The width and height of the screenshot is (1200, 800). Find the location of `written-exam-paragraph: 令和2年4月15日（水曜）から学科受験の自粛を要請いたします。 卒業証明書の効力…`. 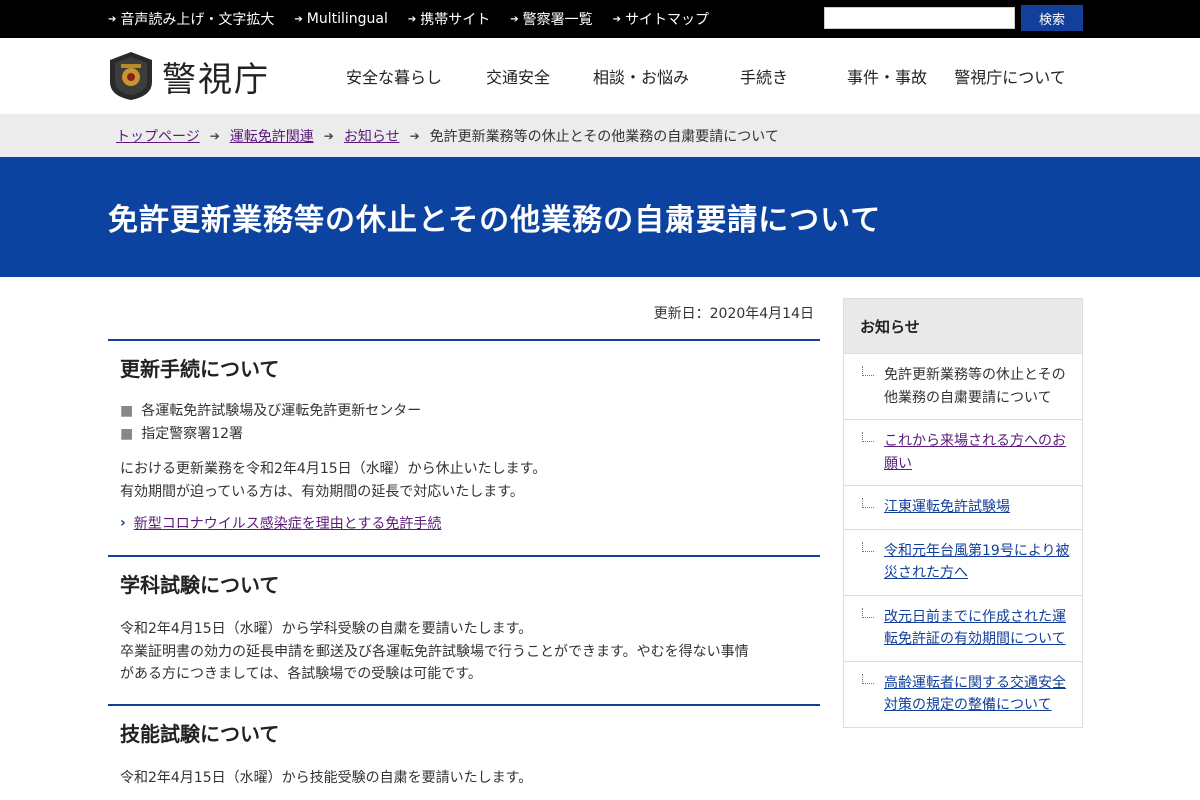

written-exam-paragraph: 令和2年4月15日（水曜）から学科受験の自粛を要請いたします。 卒業証明書の効力… is located at coordinates (434, 651).